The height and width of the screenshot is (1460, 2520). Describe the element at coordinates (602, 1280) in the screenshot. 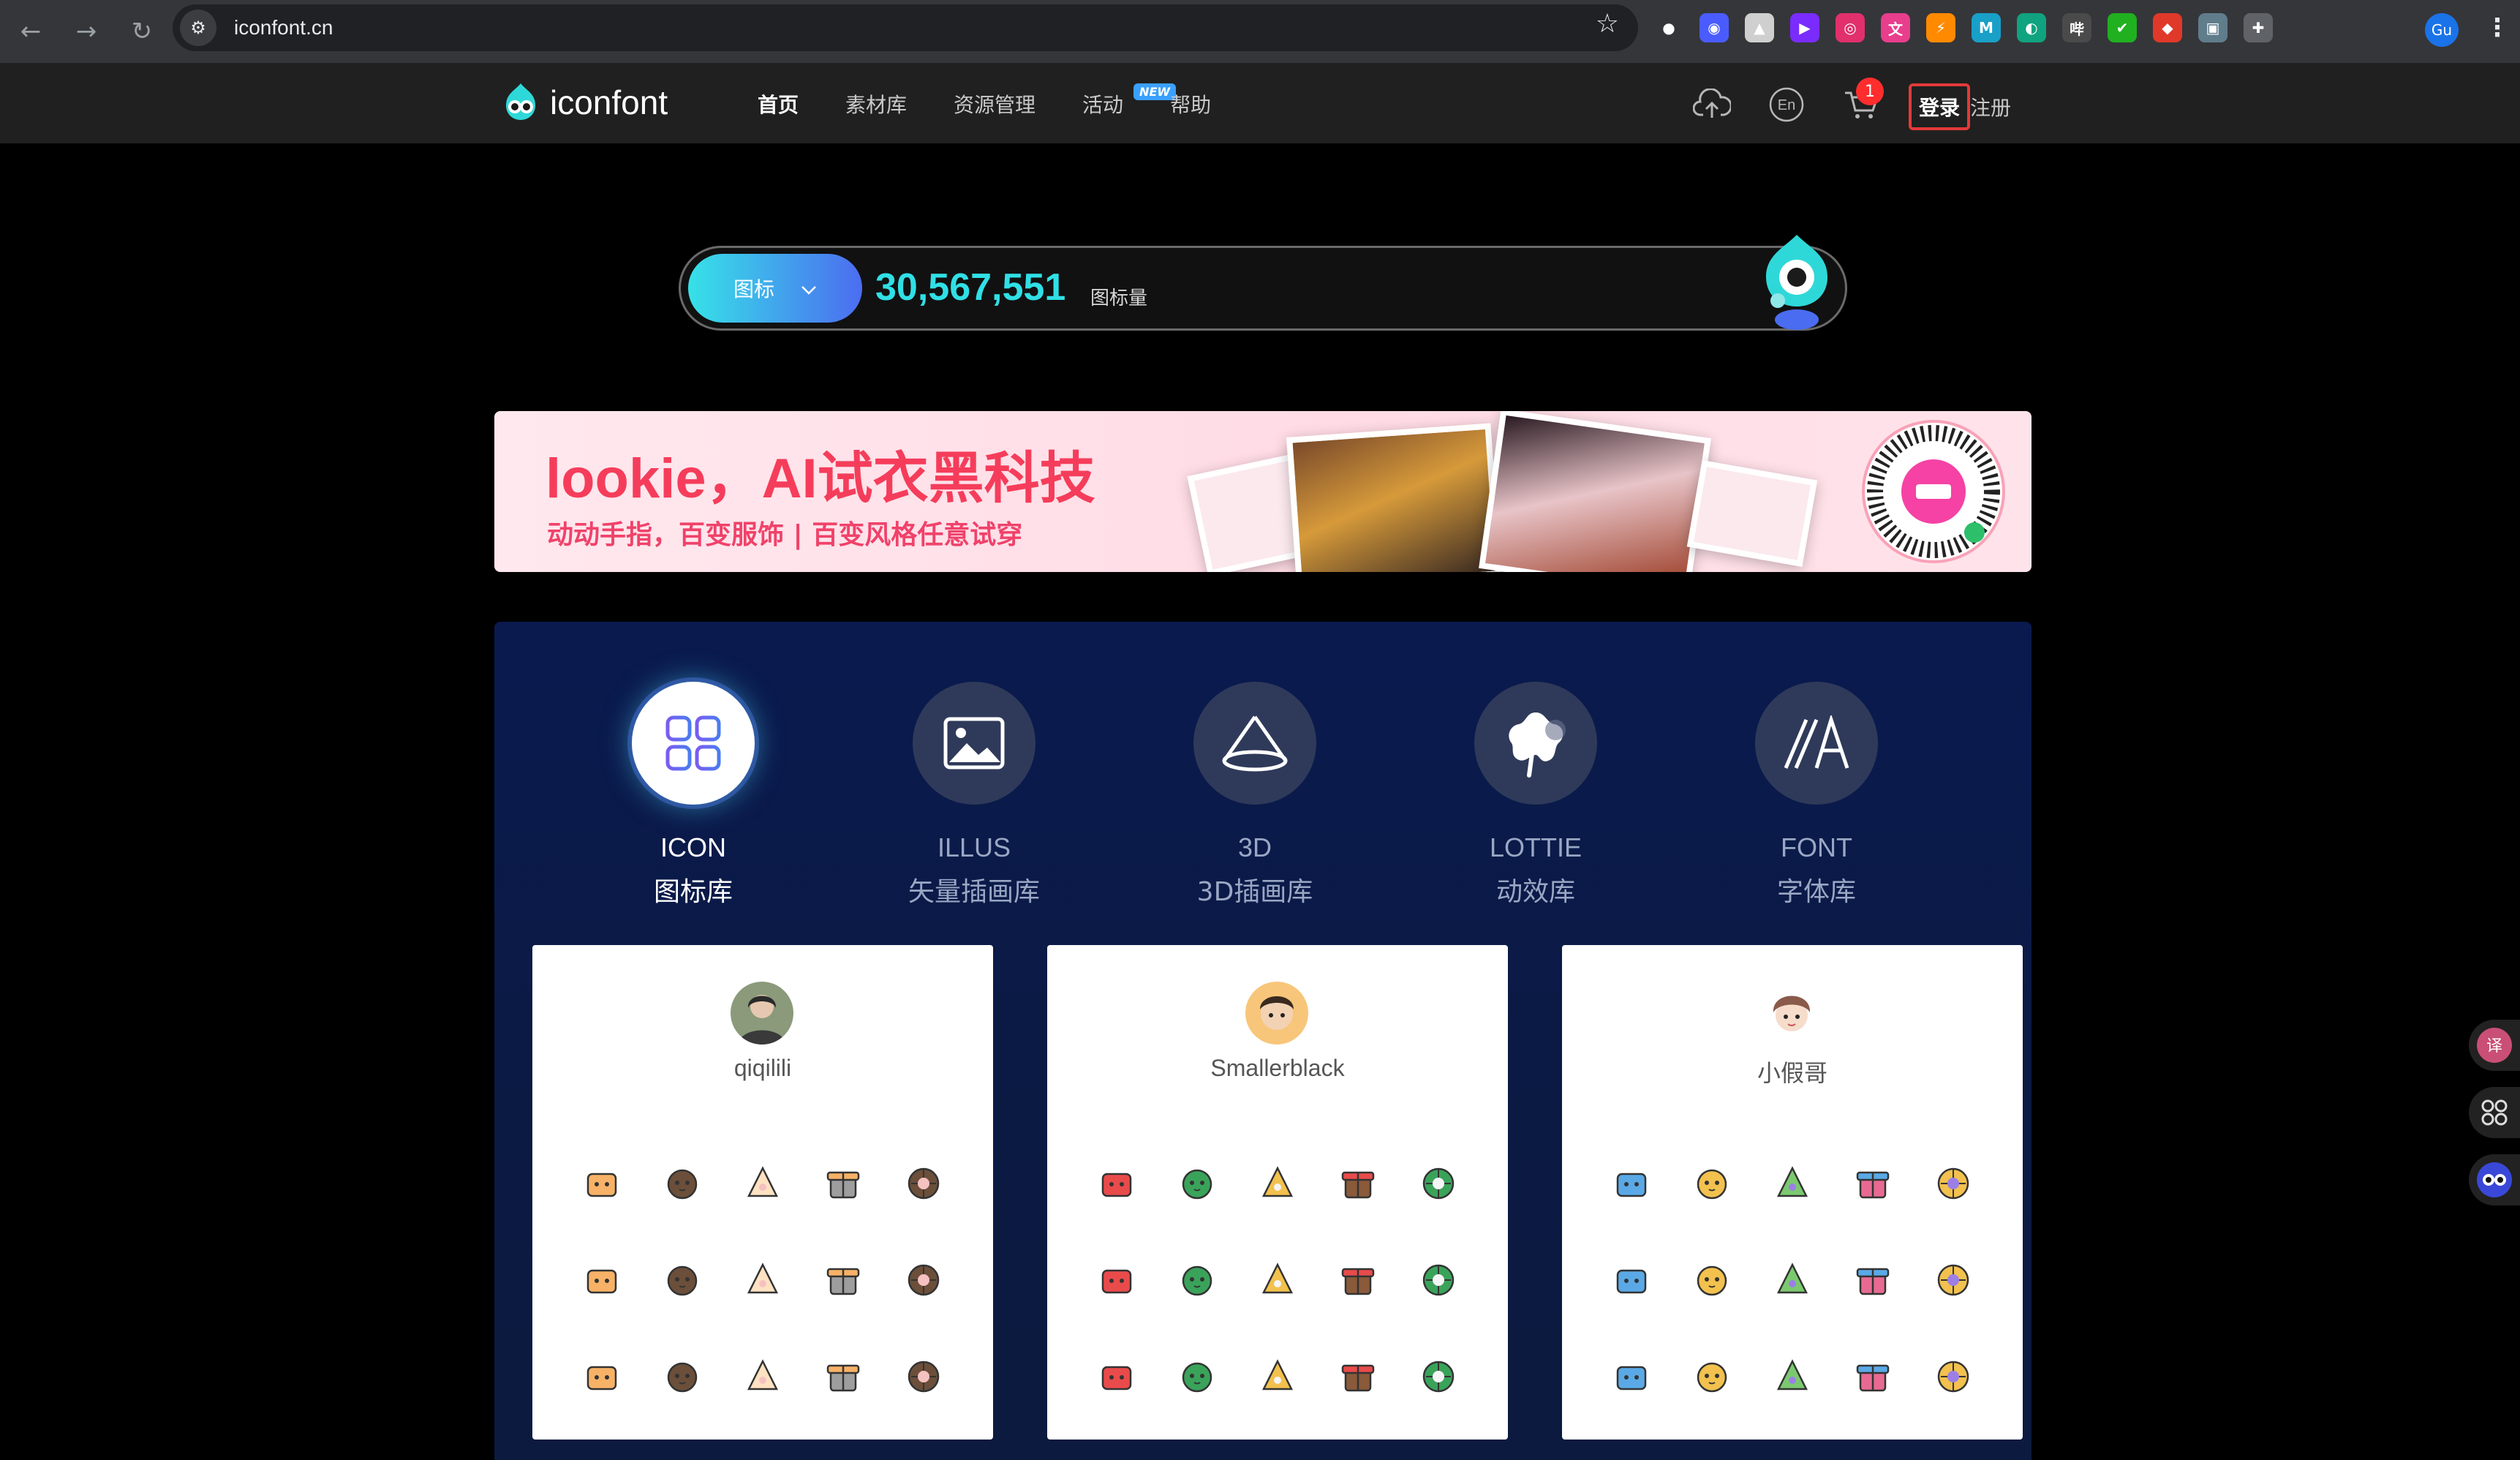

I see `rottweiler-icon` at that location.